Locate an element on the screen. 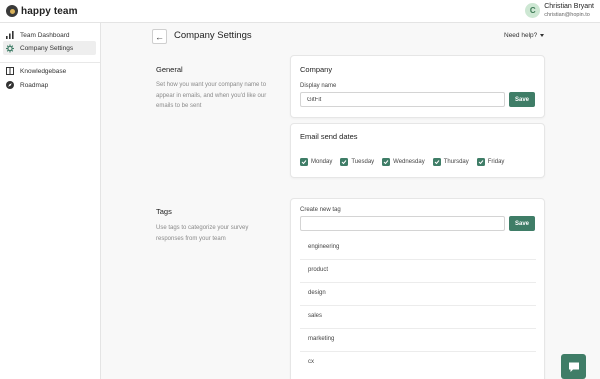  day-checkboxes: Monday Tuesday Wednesday Thursday Friday is located at coordinates (406, 162).